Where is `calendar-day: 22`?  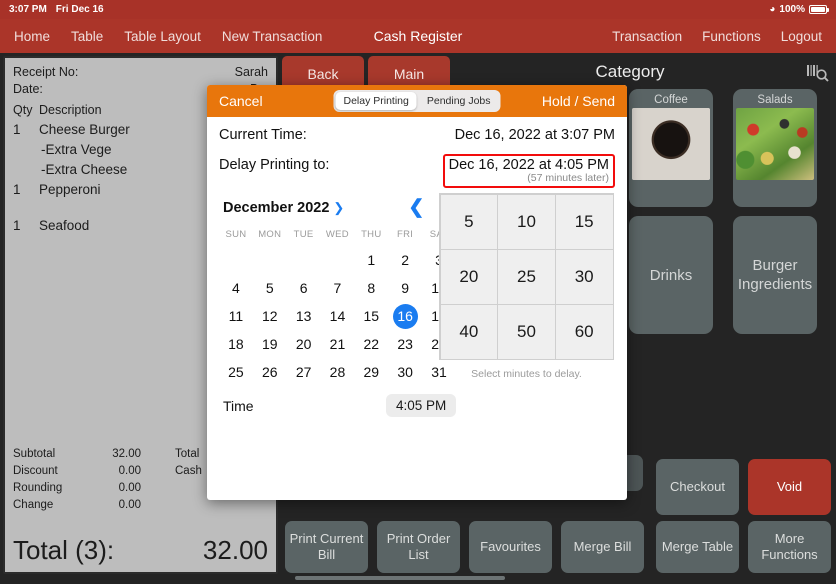
calendar-day: 22 is located at coordinates (371, 344).